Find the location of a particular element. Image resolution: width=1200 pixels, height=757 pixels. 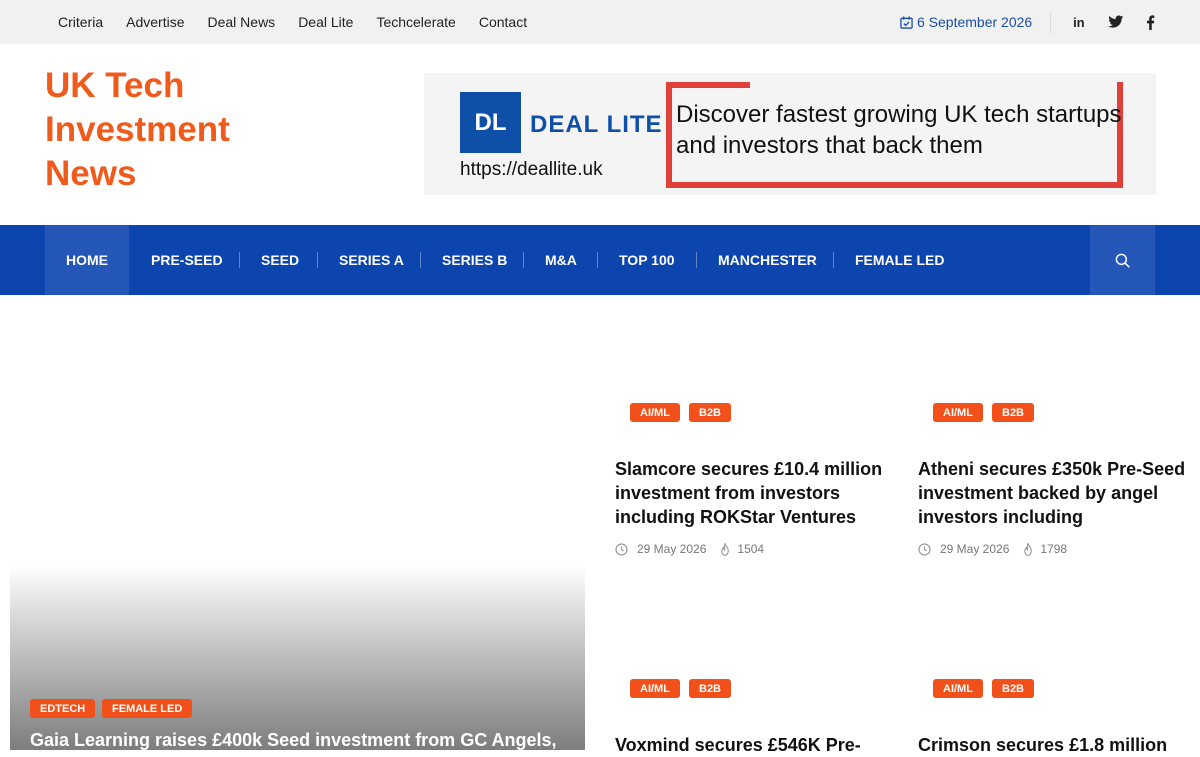

article-meta: 29 May 2026 1504 is located at coordinates (689, 549).